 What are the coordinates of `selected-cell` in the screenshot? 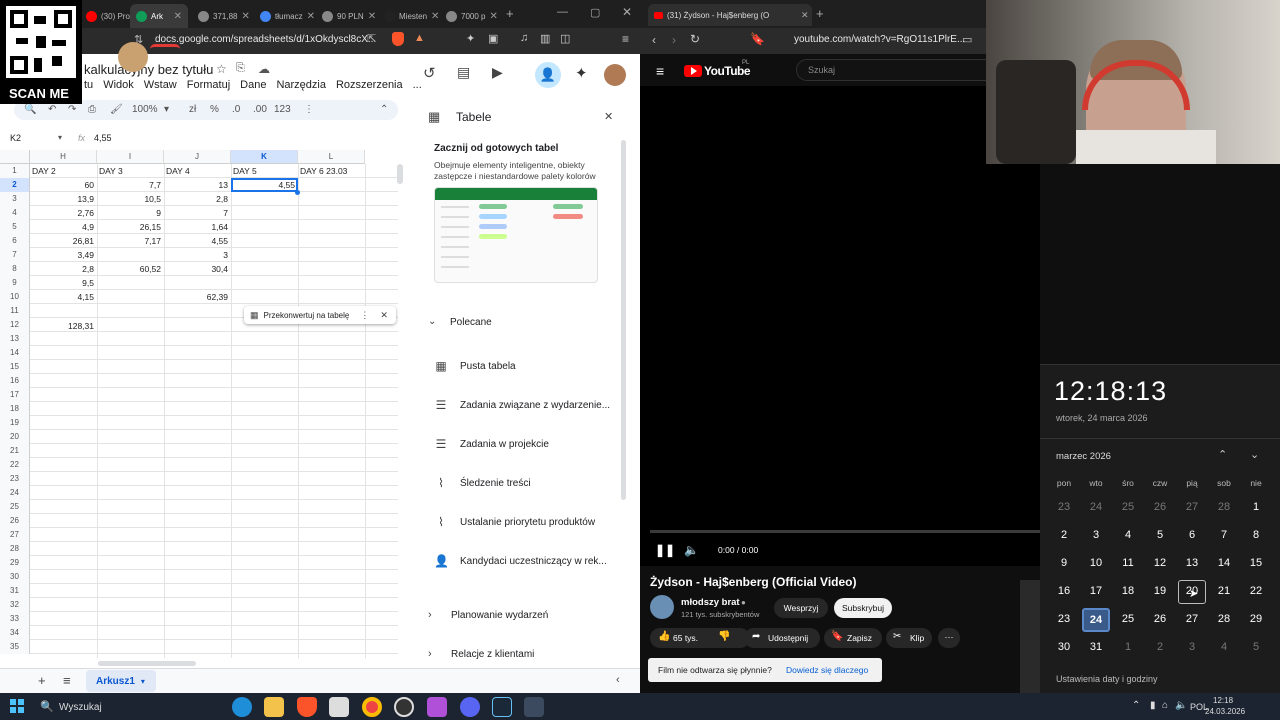 It's located at (264, 185).